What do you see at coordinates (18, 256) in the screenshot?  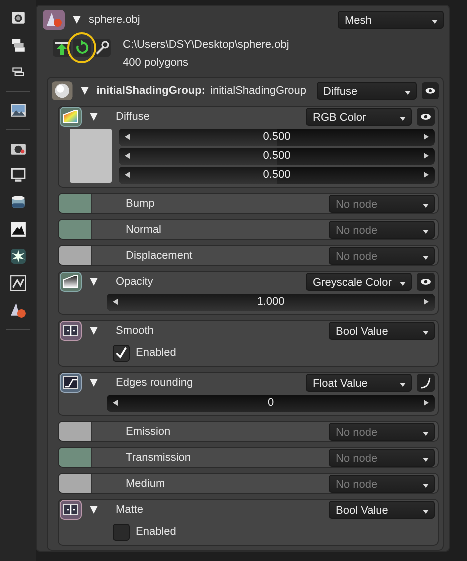 I see `star-burst-icon` at bounding box center [18, 256].